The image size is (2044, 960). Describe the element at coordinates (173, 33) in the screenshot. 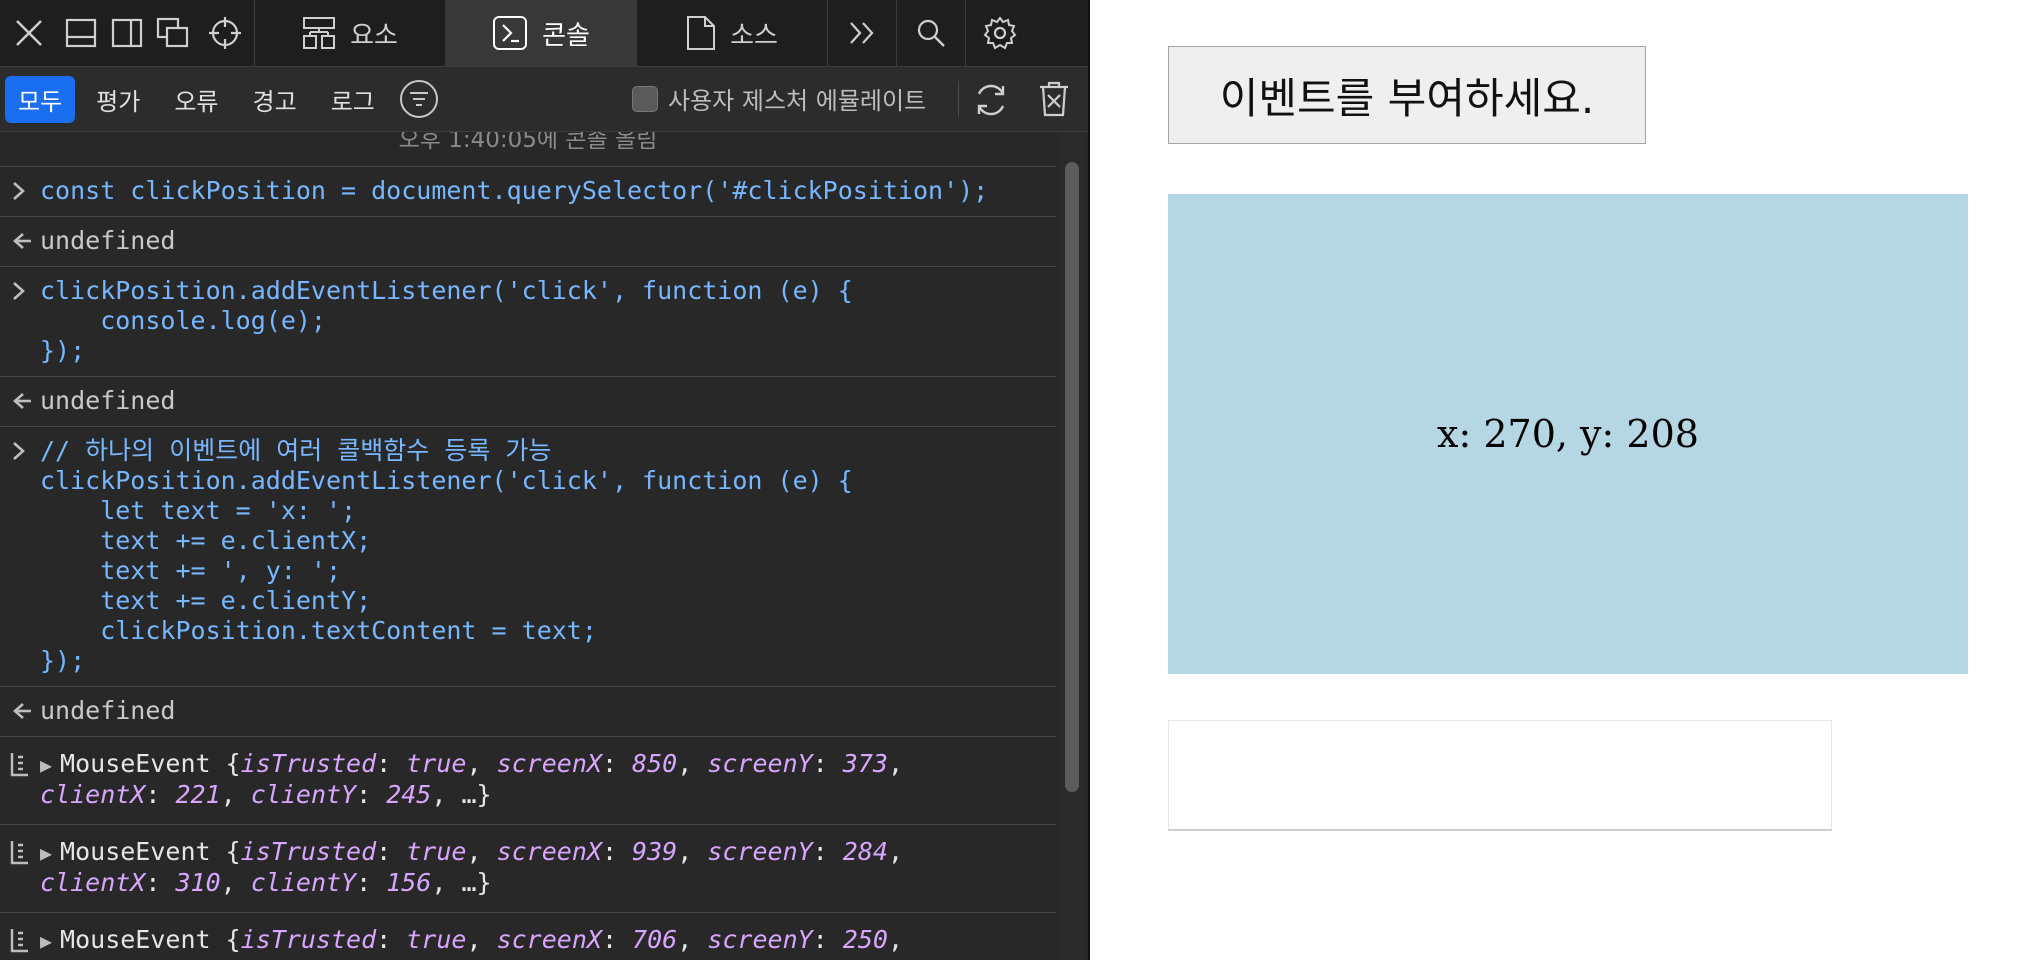

I see `detach-window-icon` at that location.